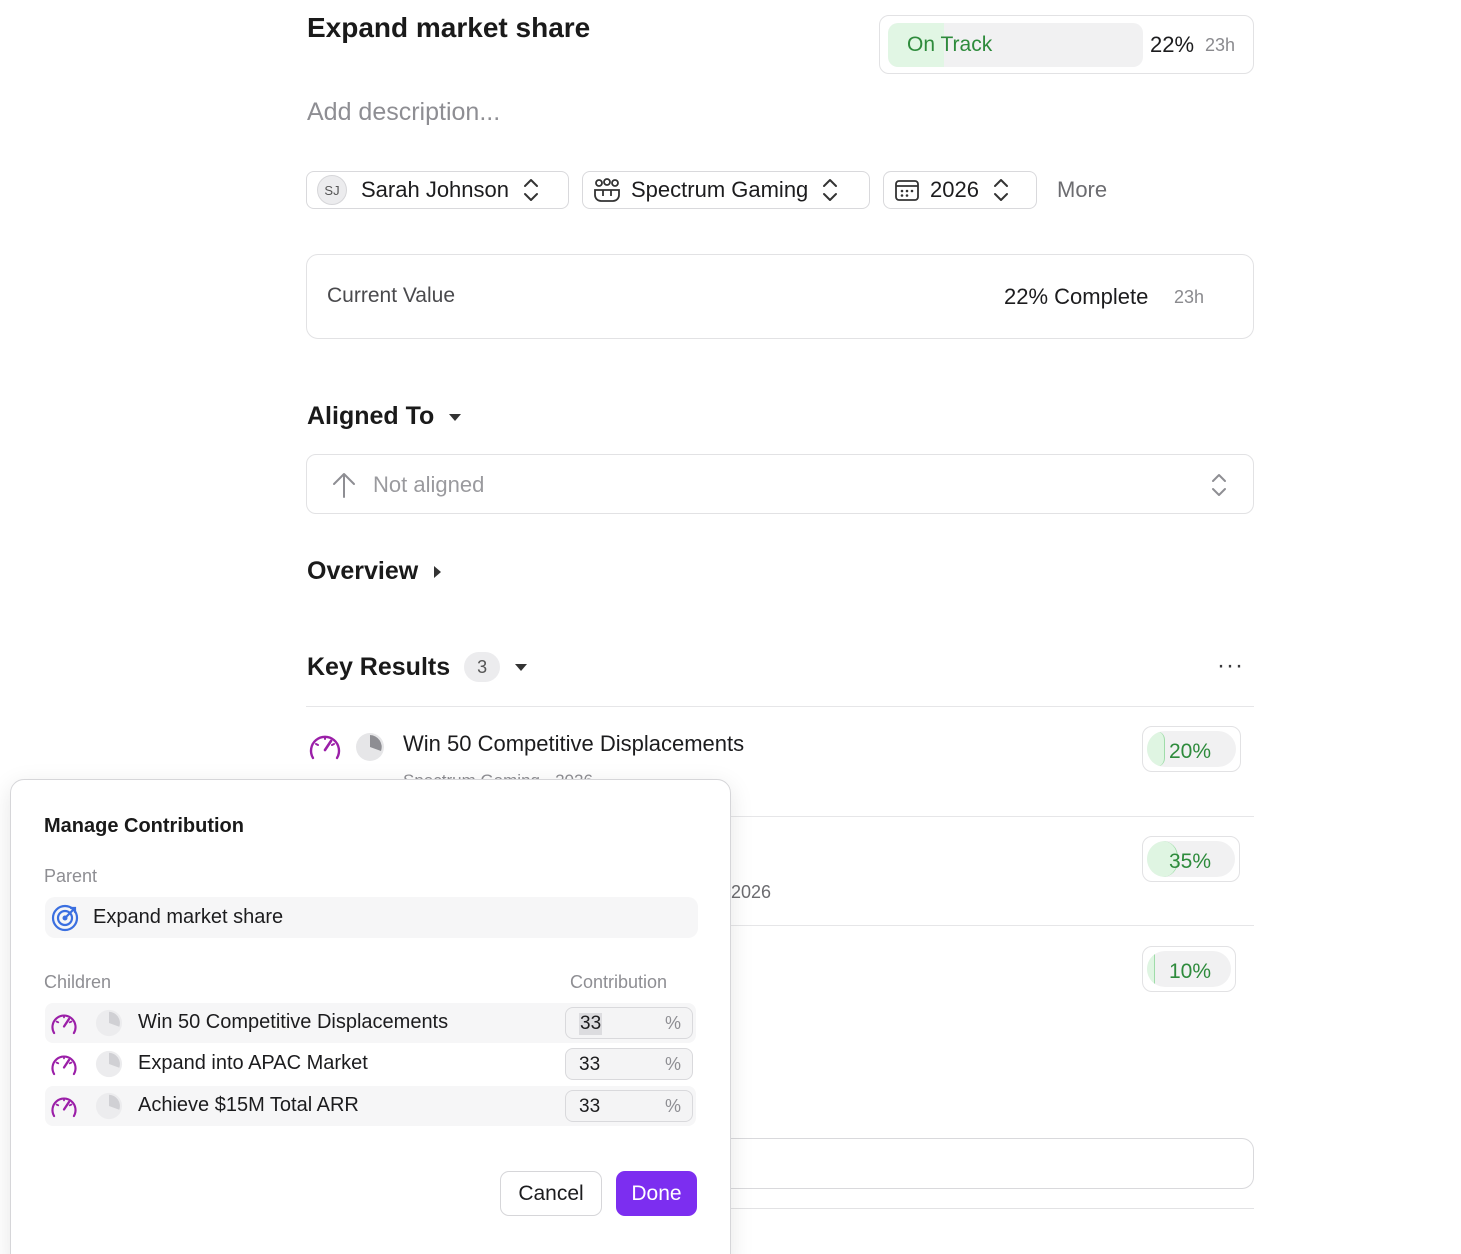 Image resolution: width=1461 pixels, height=1254 pixels. What do you see at coordinates (780, 484) in the screenshot?
I see `aligned-to-selector: Not aligned` at bounding box center [780, 484].